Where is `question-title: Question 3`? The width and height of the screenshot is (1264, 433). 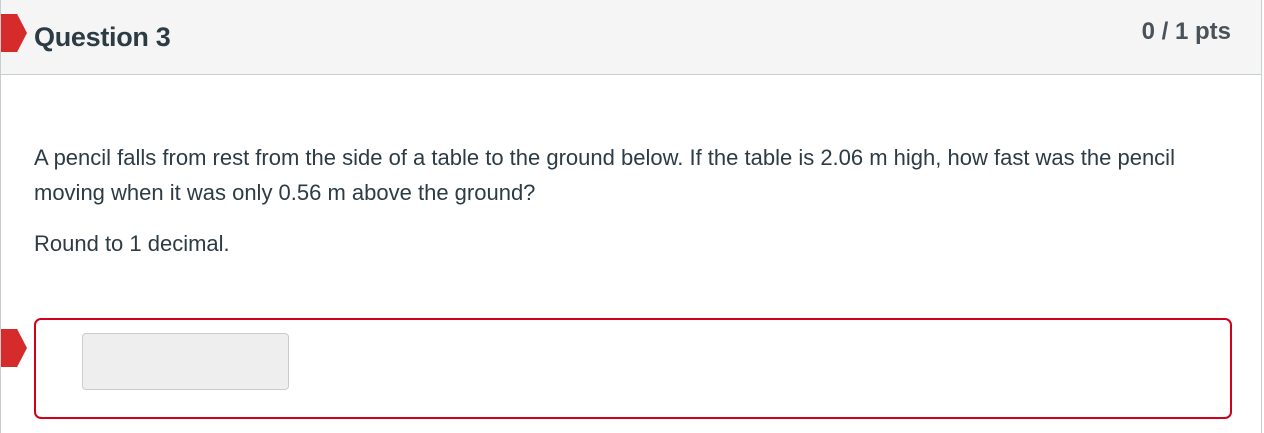
question-title: Question 3 is located at coordinates (102, 37).